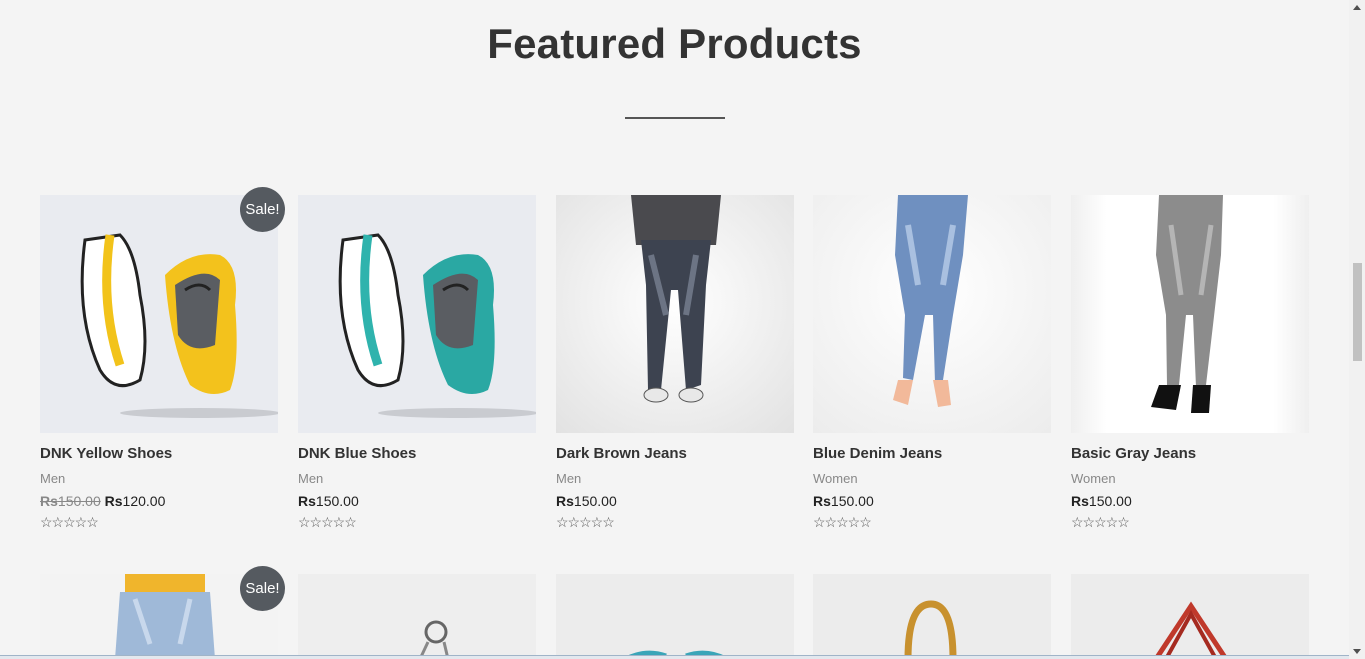 The height and width of the screenshot is (659, 1365). I want to click on sale-price: 120.00, so click(144, 501).